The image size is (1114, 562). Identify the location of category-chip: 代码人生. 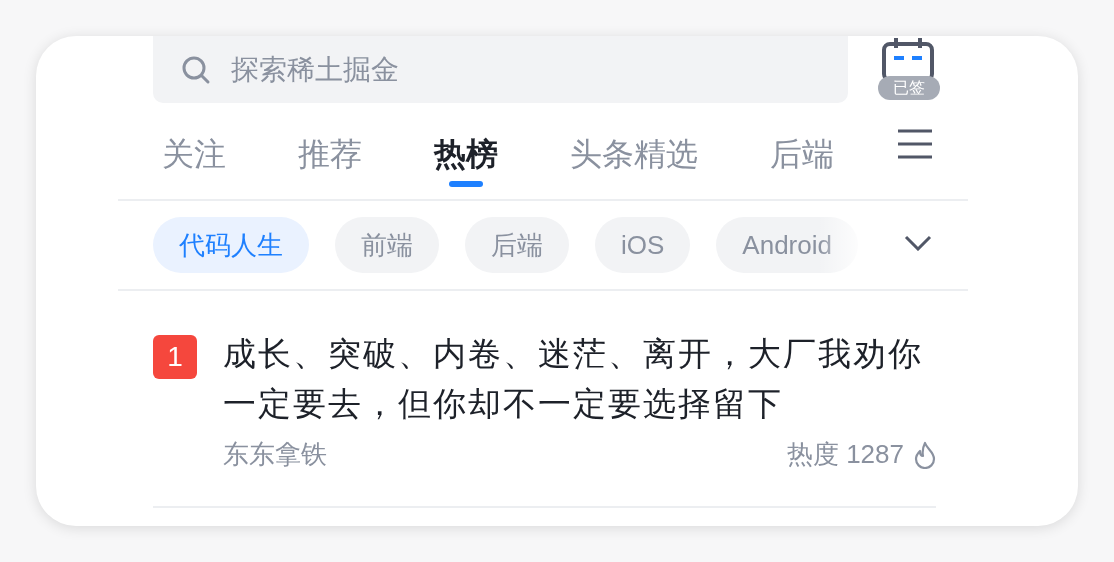
(231, 245).